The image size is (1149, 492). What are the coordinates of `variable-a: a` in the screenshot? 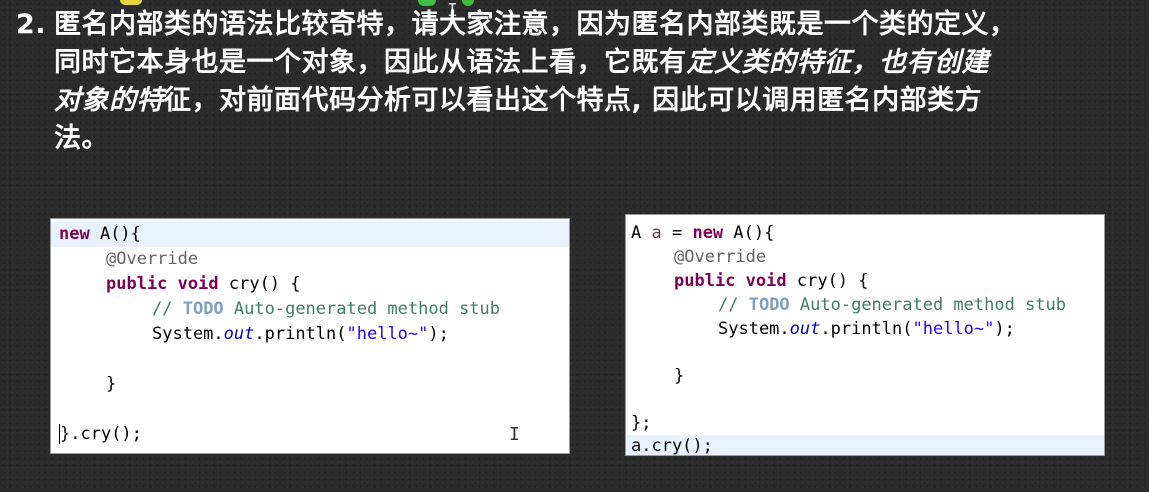 It's located at (656, 233).